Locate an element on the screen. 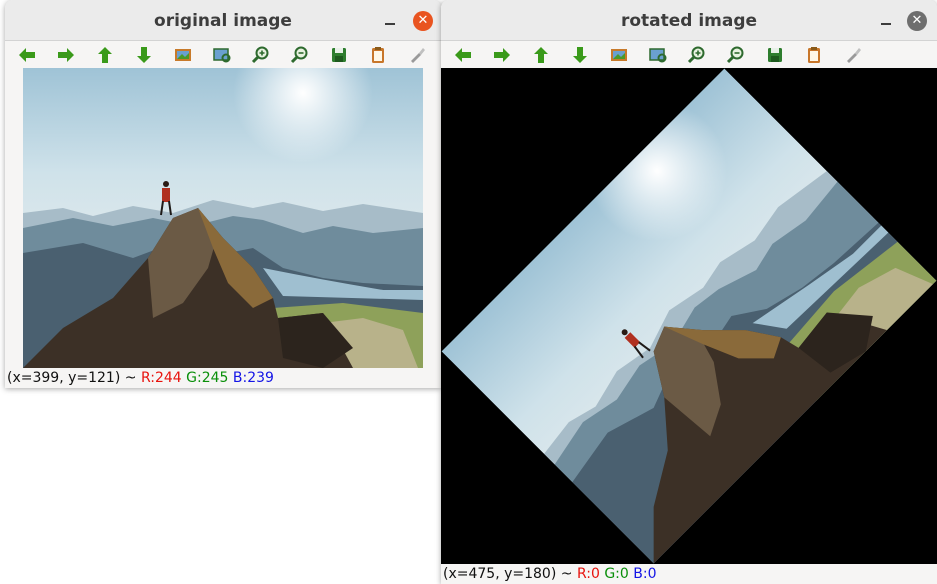 The width and height of the screenshot is (937, 584). red-value: R:0 is located at coordinates (588, 574).